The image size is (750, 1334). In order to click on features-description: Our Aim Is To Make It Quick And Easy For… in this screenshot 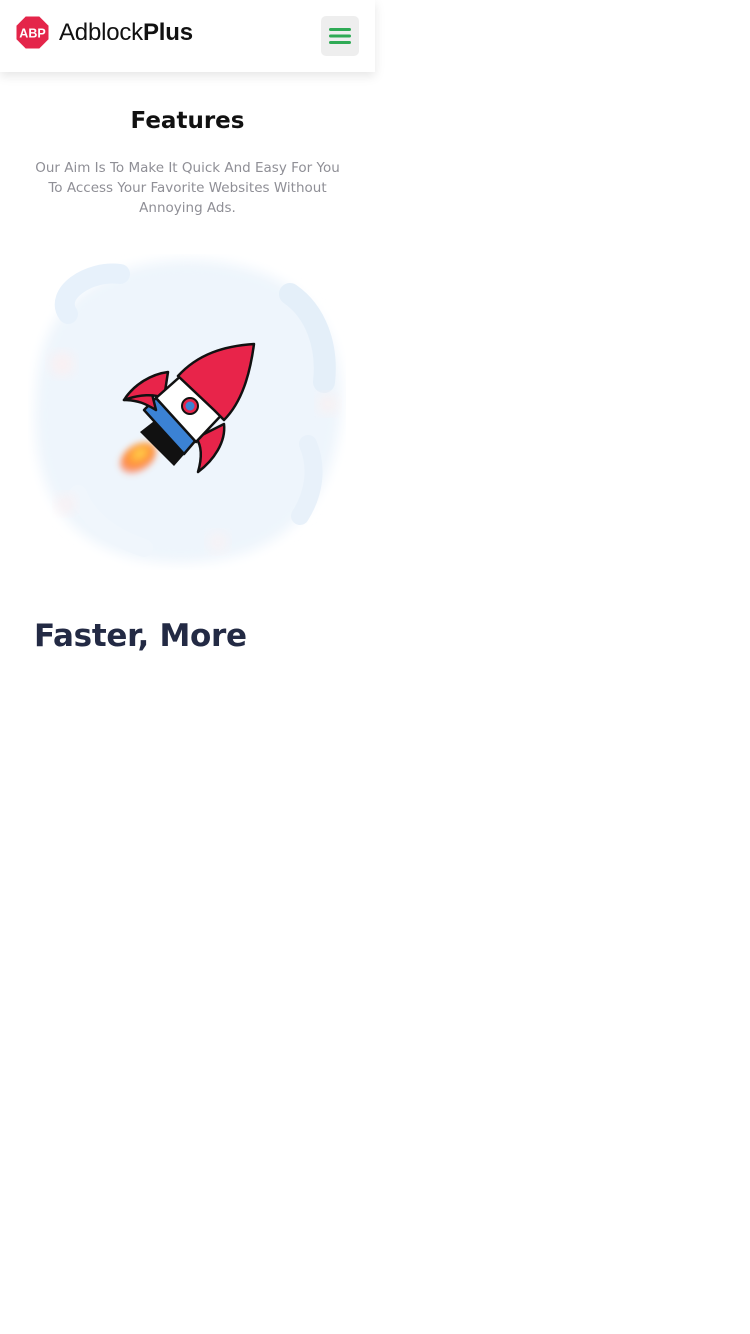, I will do `click(187, 188)`.